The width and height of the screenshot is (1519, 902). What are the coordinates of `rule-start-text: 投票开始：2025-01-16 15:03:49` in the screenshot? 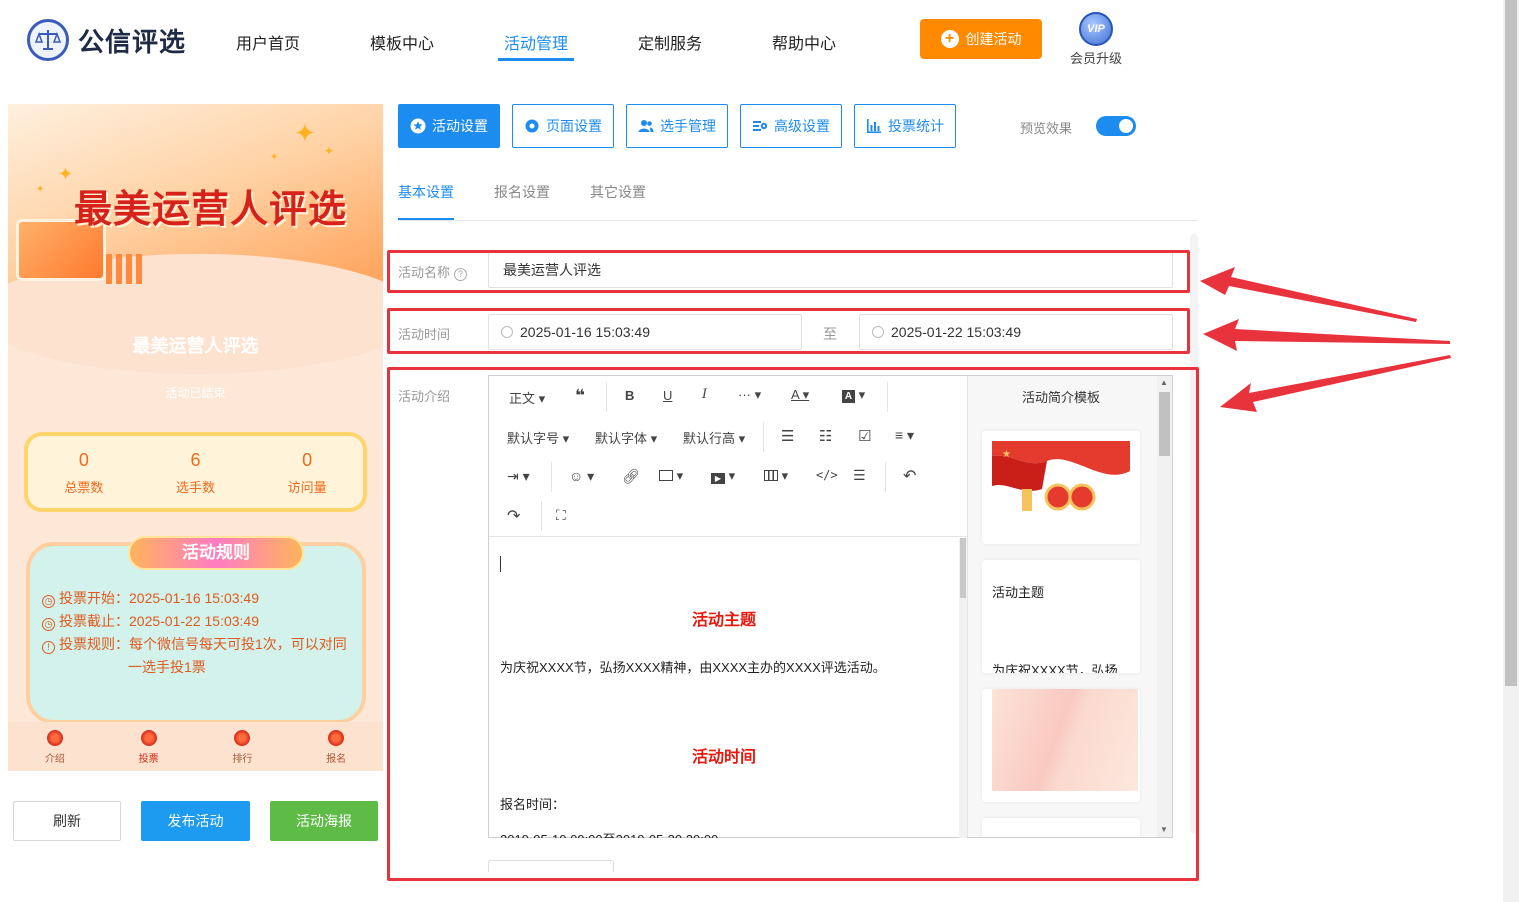 It's located at (159, 598).